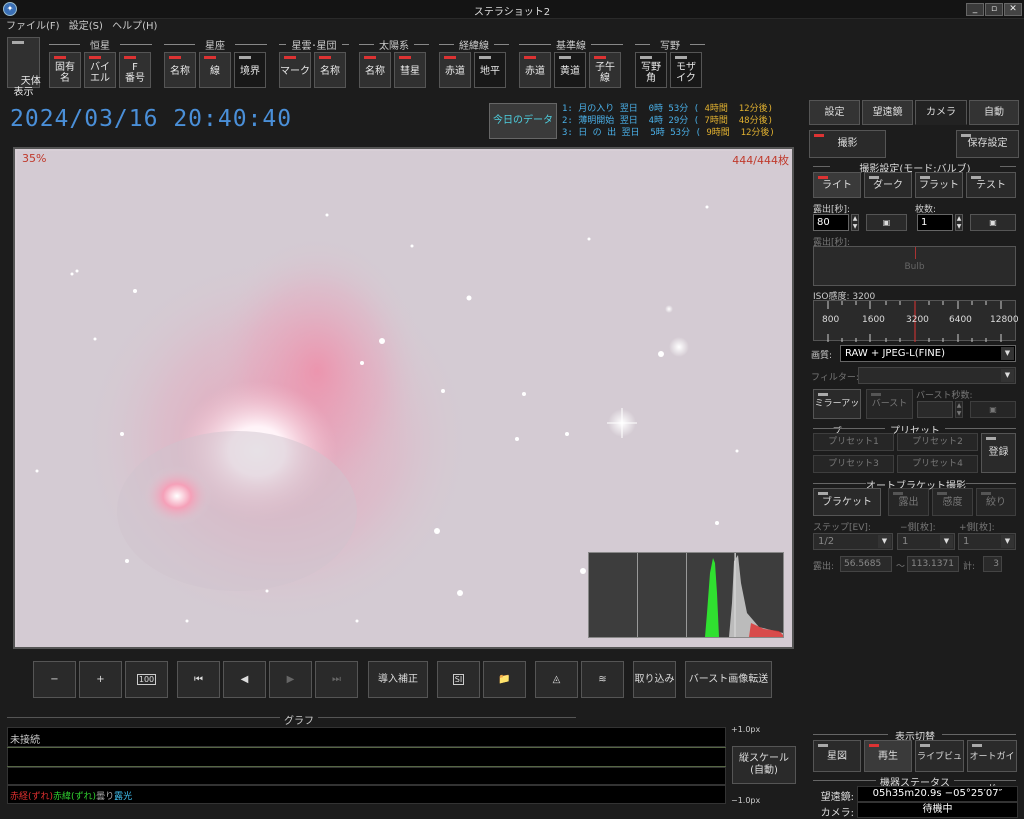  Describe the element at coordinates (991, 185) in the screenshot. I see `mode-test-button: テスト` at that location.